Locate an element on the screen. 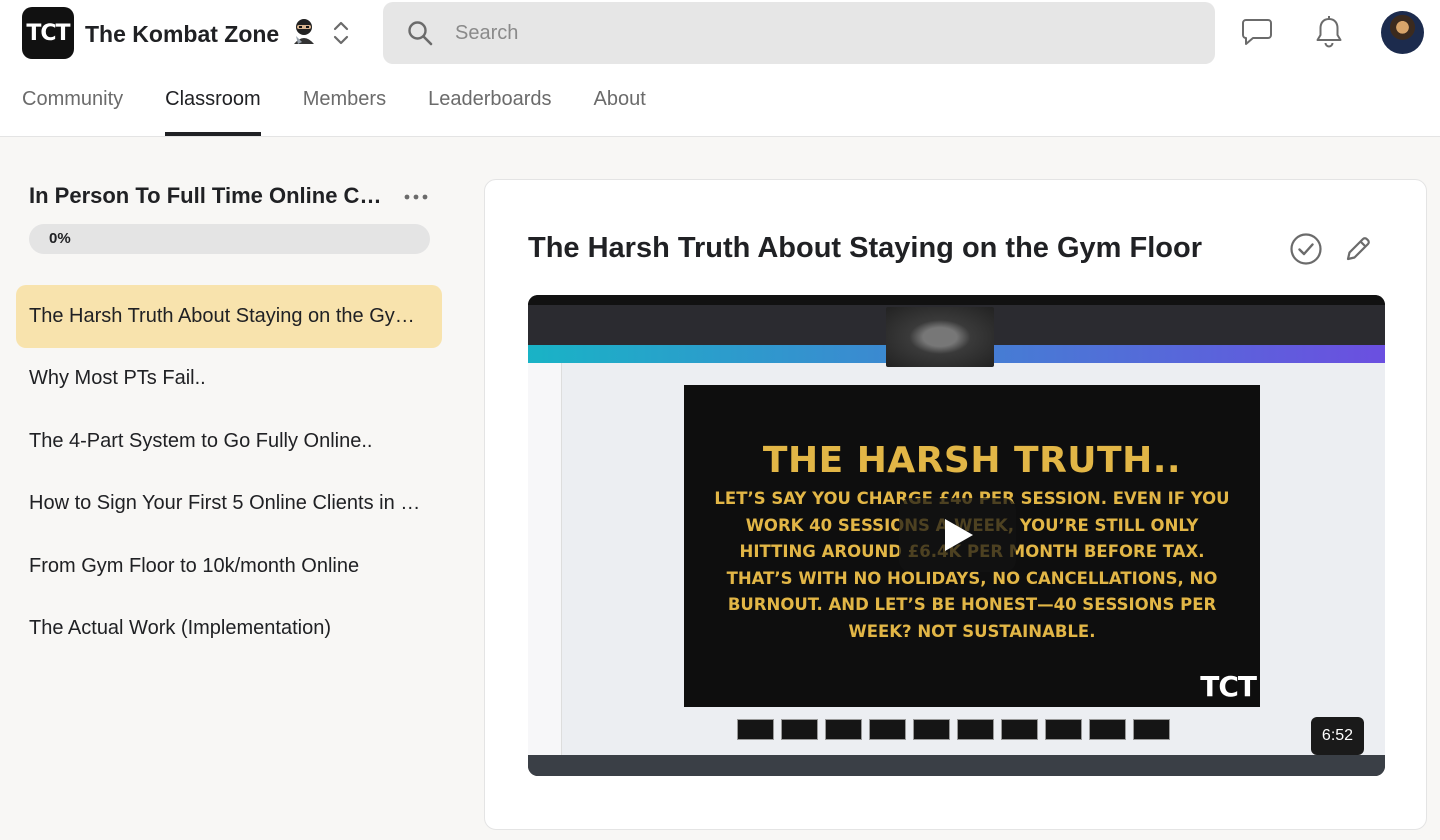 This screenshot has height=840, width=1440. play-icon is located at coordinates (958, 535).